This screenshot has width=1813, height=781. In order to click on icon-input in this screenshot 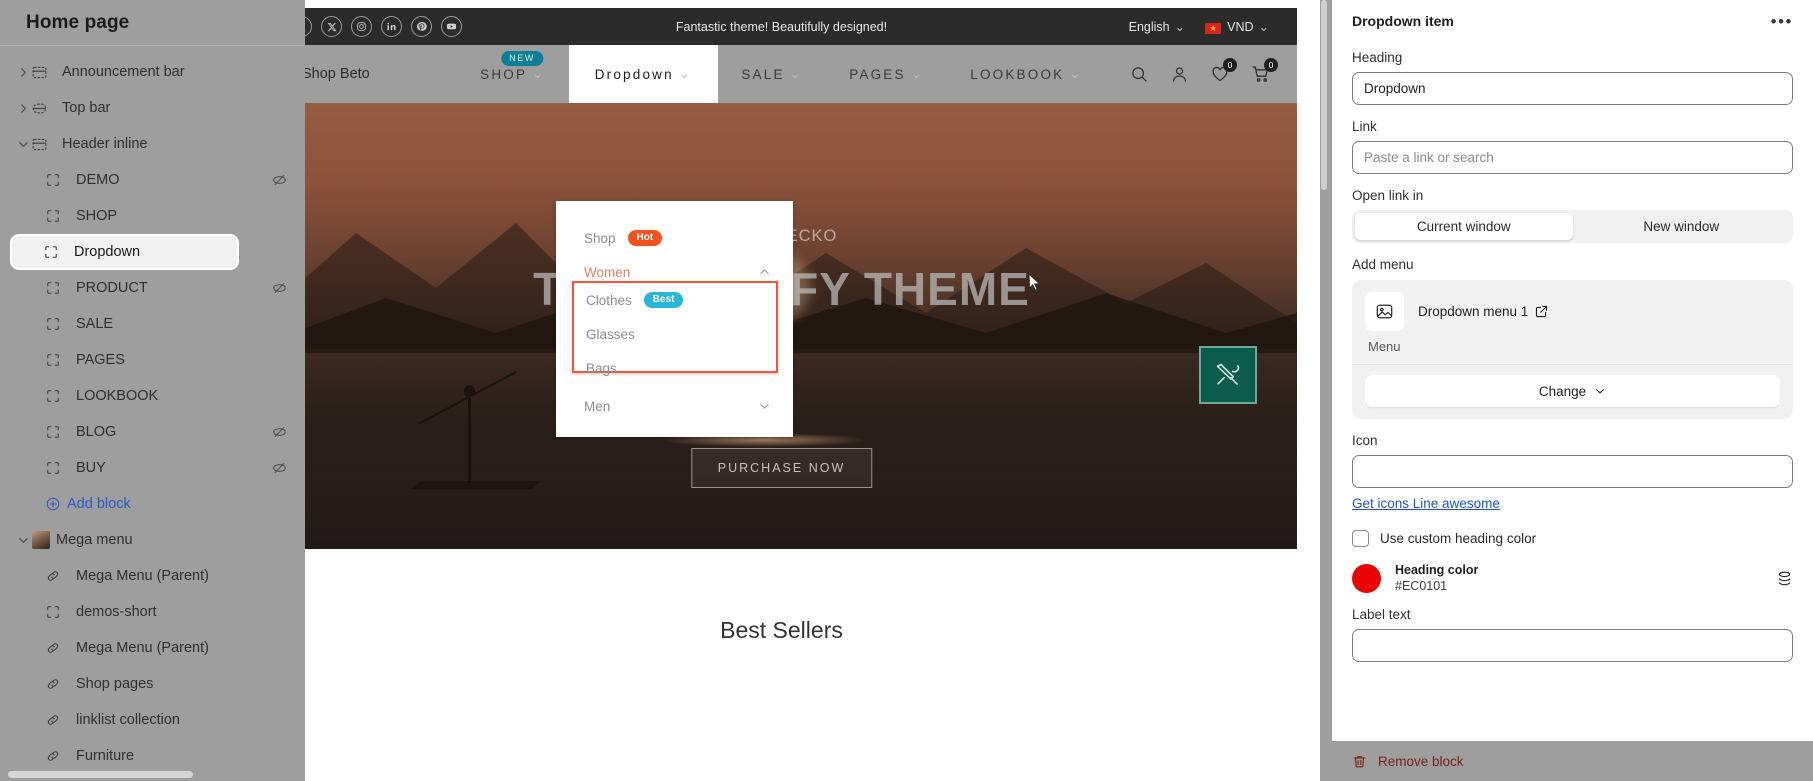, I will do `click(1572, 471)`.